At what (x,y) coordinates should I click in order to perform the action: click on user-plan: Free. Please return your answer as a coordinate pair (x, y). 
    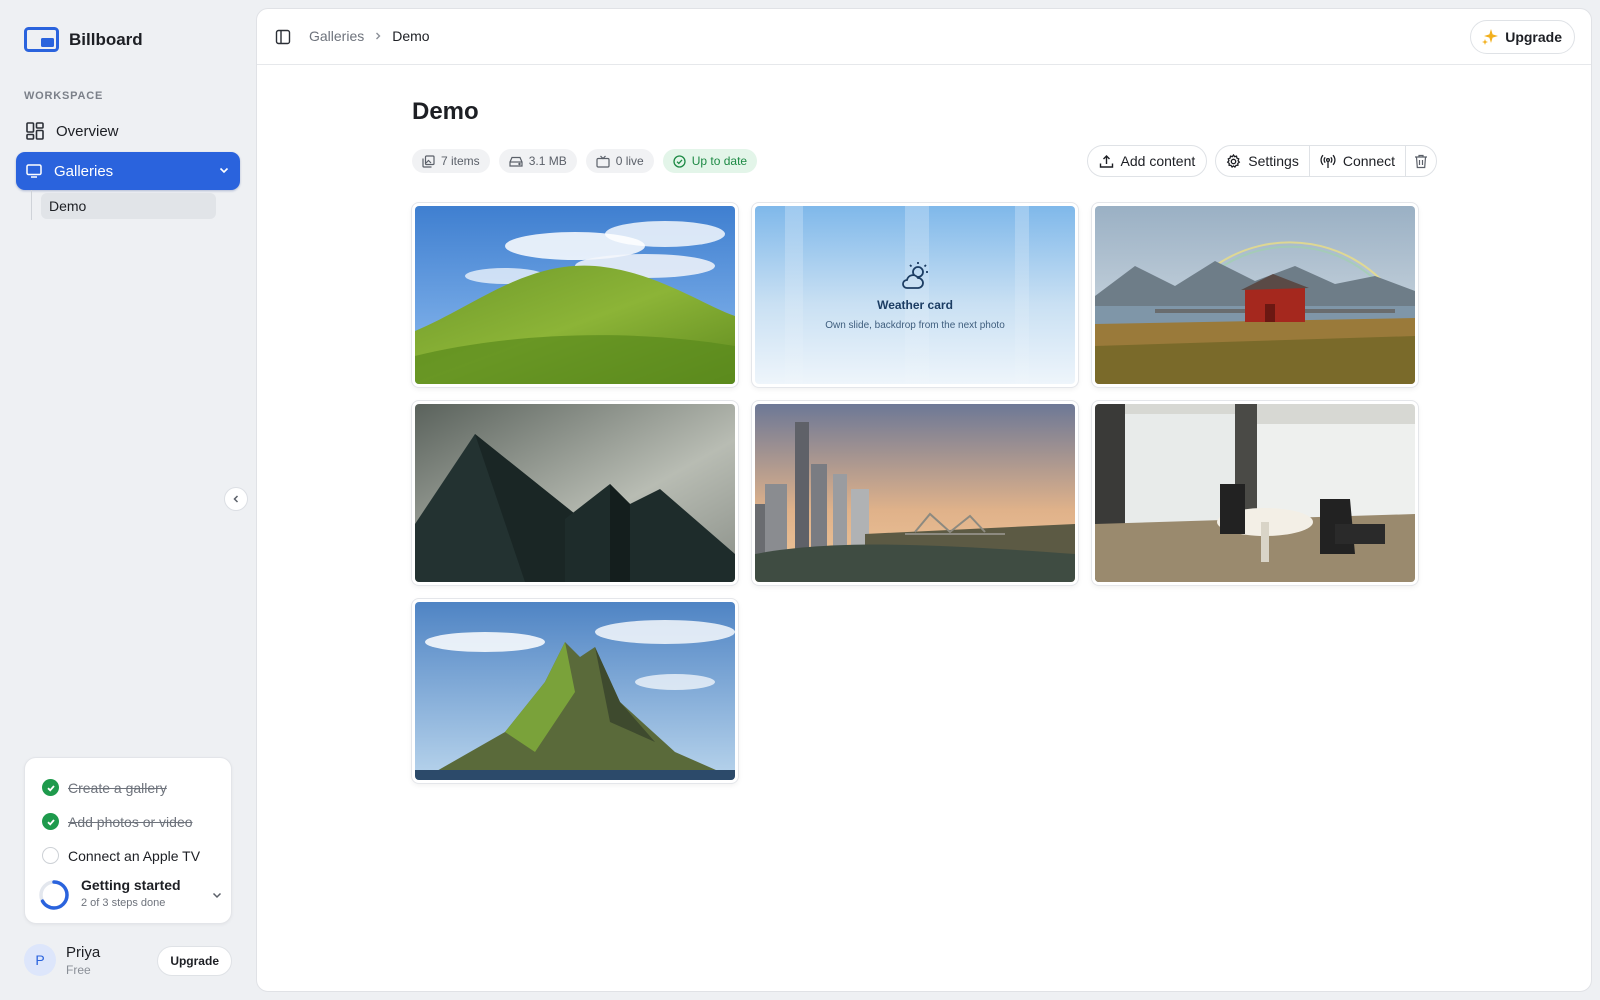
    Looking at the image, I should click on (78, 970).